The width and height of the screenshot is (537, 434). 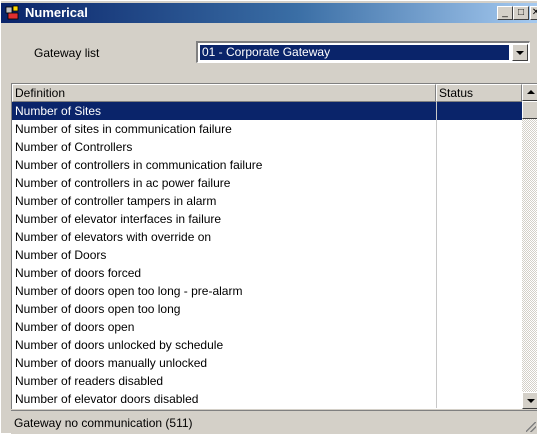 I want to click on definition-cell: Number of elevator doors disabled, so click(x=107, y=399).